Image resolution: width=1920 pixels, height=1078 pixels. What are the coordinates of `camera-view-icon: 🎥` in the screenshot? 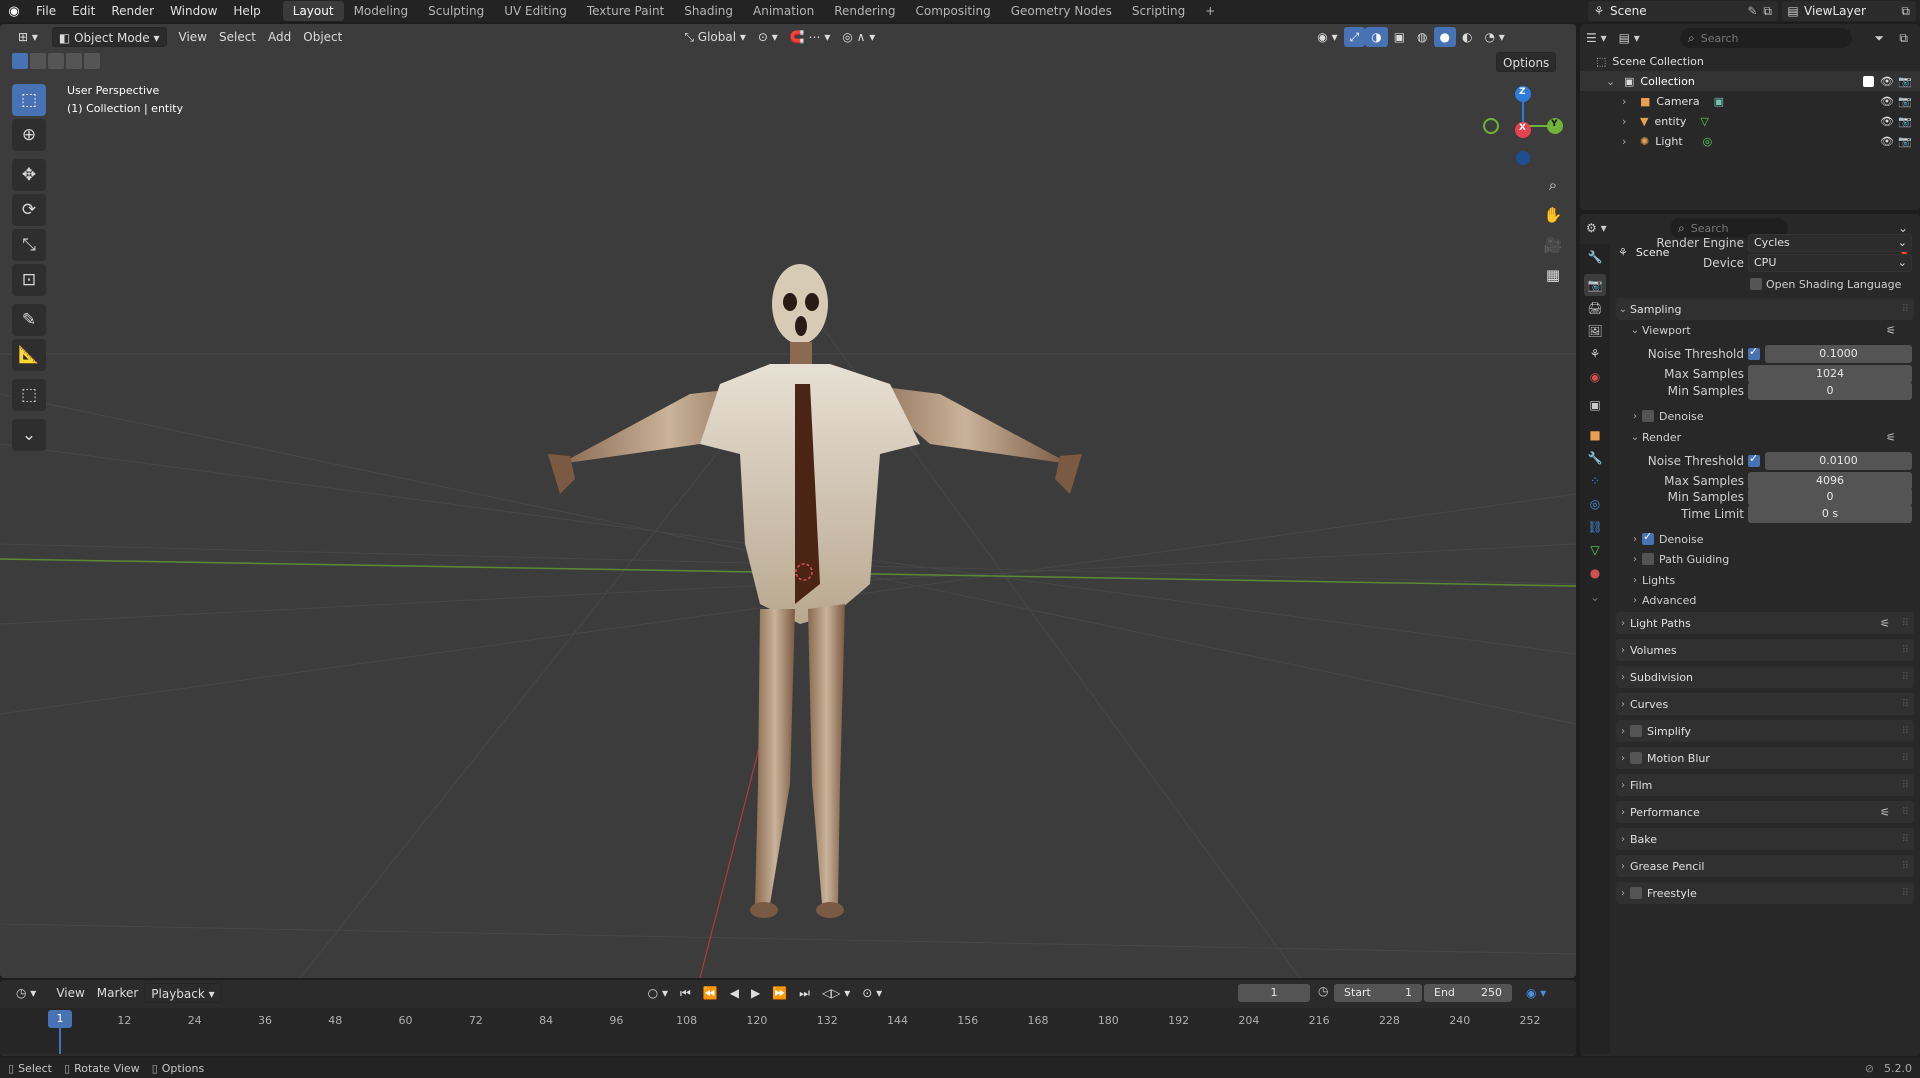 It's located at (1553, 245).